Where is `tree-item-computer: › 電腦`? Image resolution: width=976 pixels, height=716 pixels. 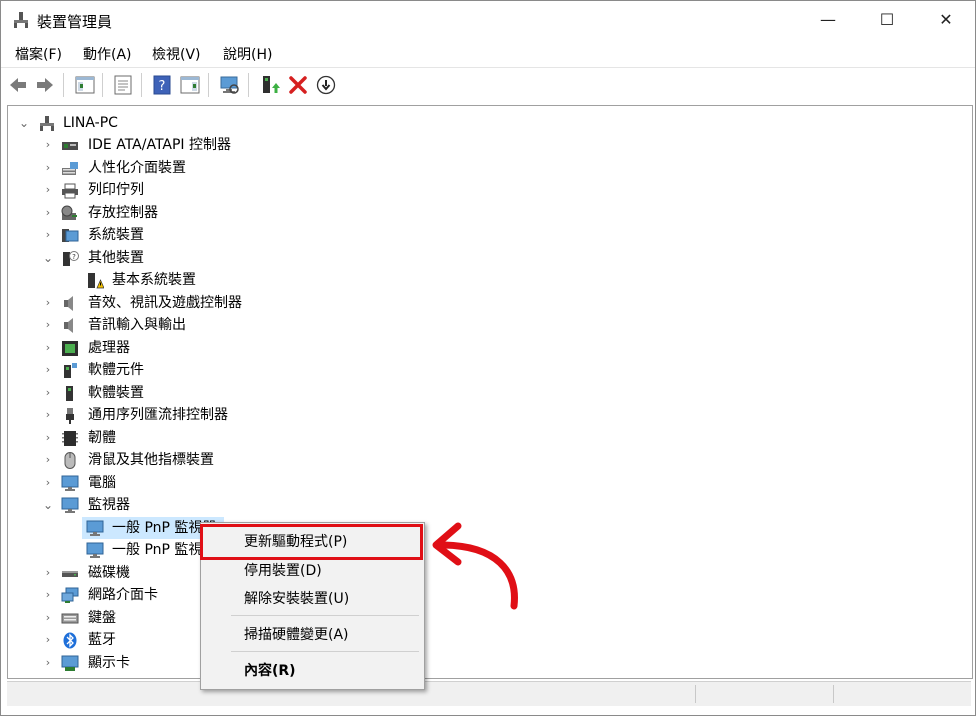
tree-item-computer: › 電腦 is located at coordinates (488, 483).